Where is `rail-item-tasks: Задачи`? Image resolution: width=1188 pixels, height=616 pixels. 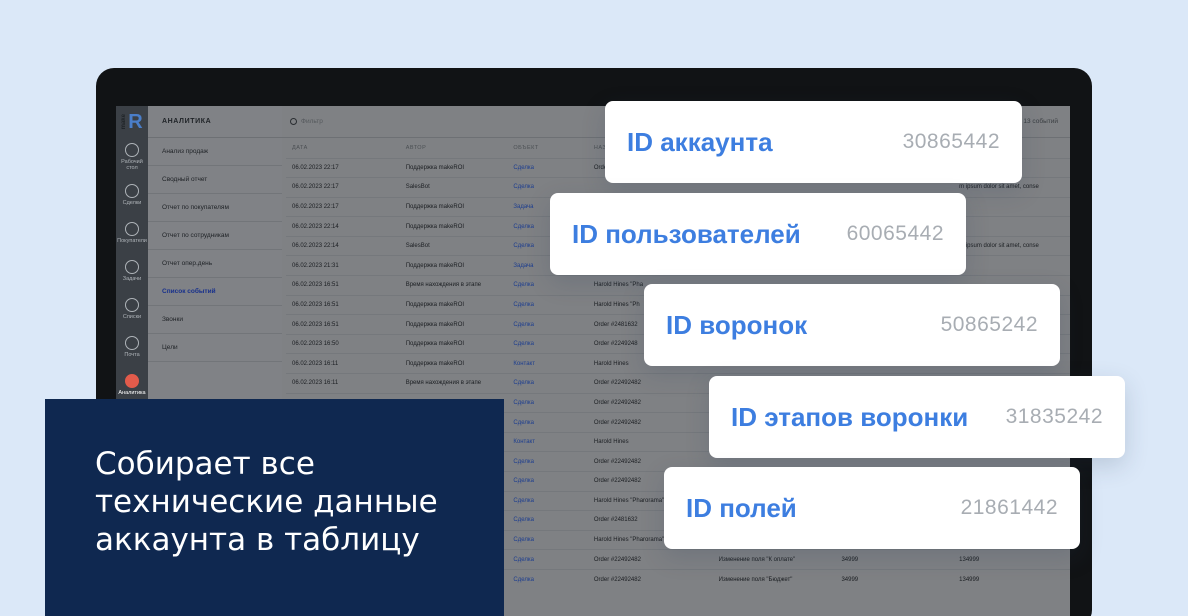
rail-item-tasks: Задачи is located at coordinates (132, 271).